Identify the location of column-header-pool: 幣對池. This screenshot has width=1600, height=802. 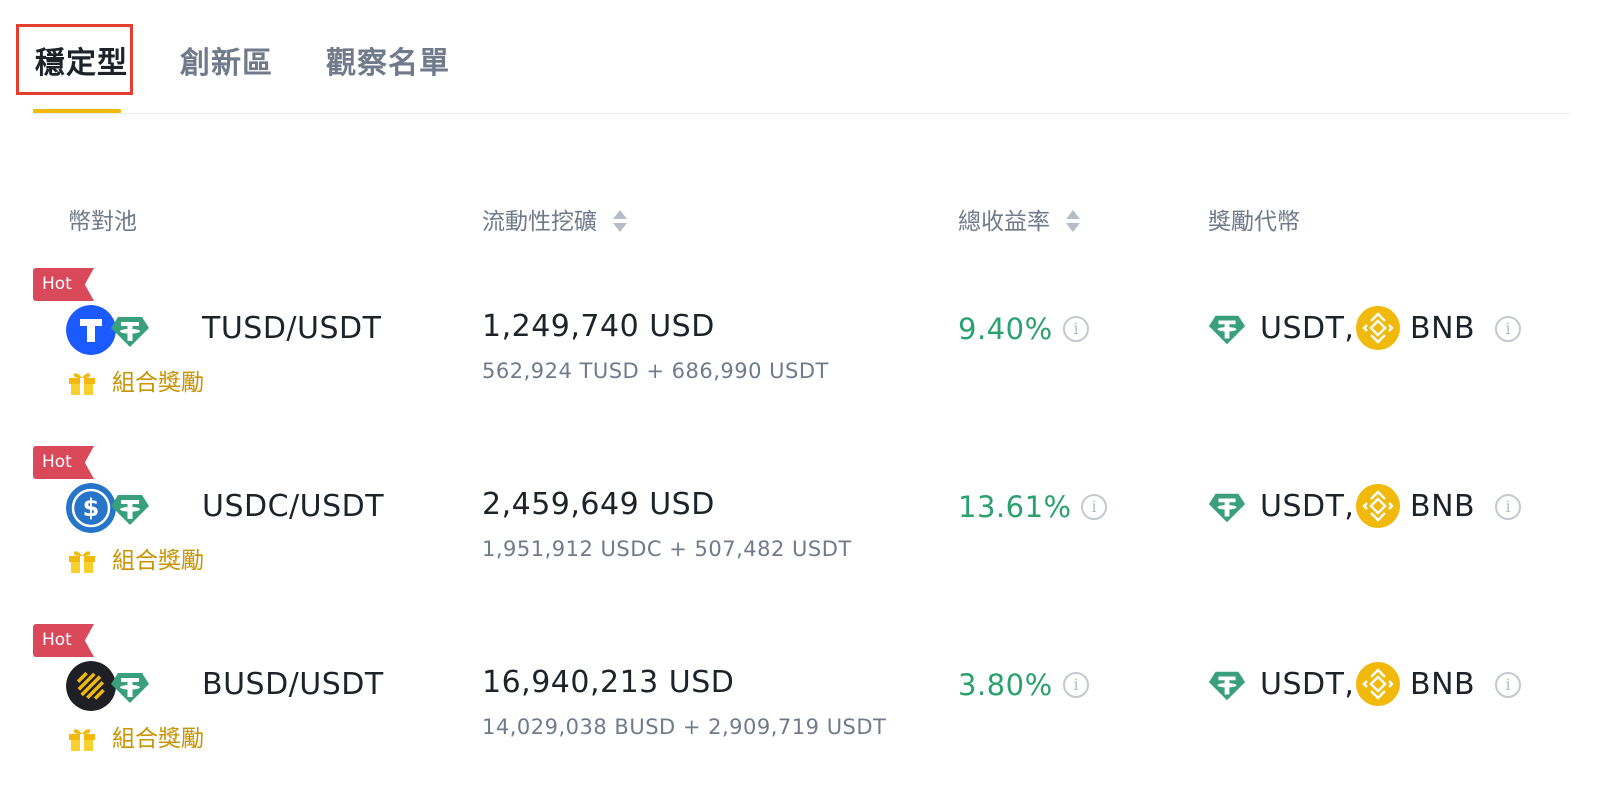
(102, 222).